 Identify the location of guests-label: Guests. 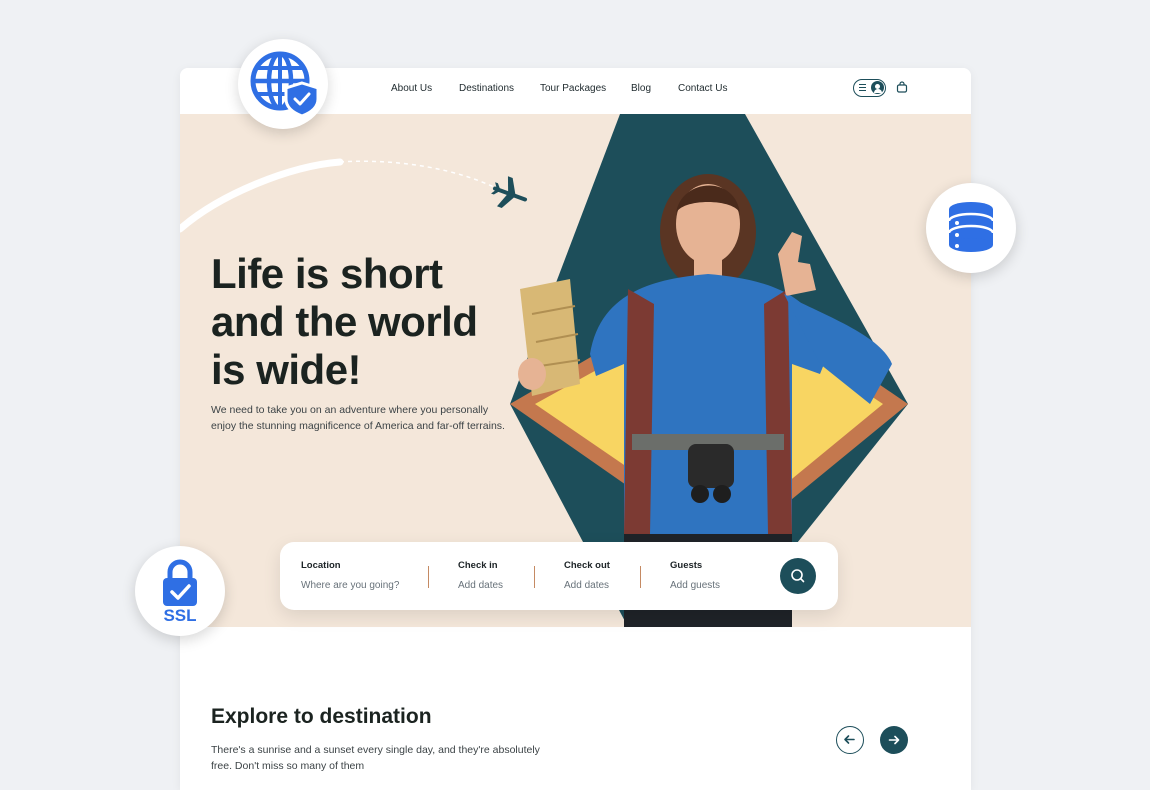
(686, 565).